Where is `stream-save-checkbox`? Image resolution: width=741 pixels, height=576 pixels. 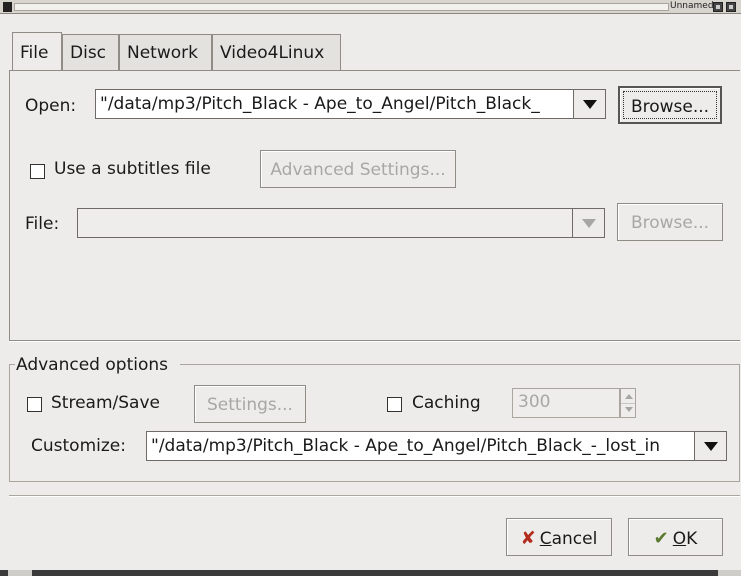 stream-save-checkbox is located at coordinates (34, 404).